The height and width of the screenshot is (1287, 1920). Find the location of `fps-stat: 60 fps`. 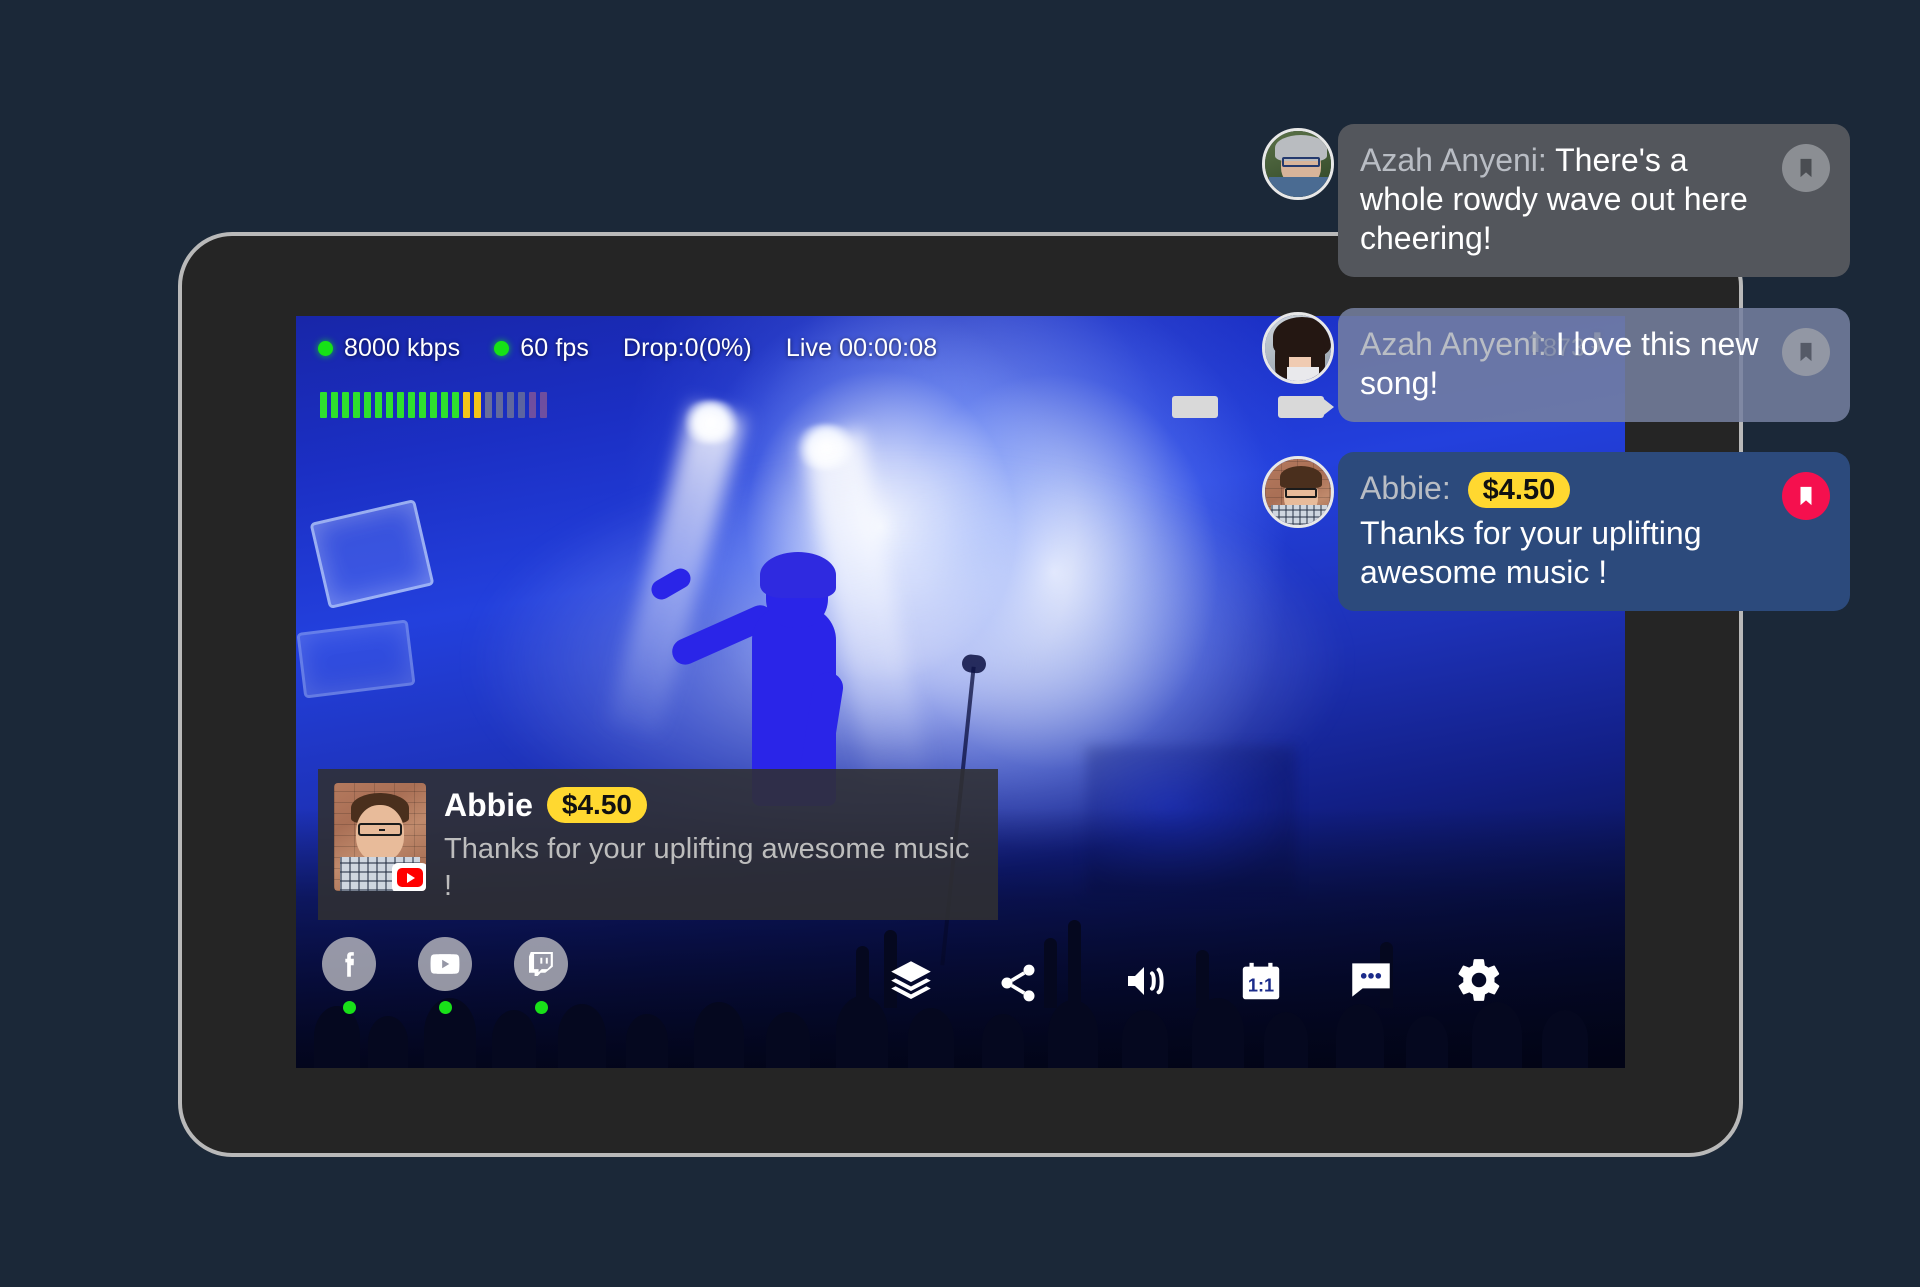

fps-stat: 60 fps is located at coordinates (541, 348).